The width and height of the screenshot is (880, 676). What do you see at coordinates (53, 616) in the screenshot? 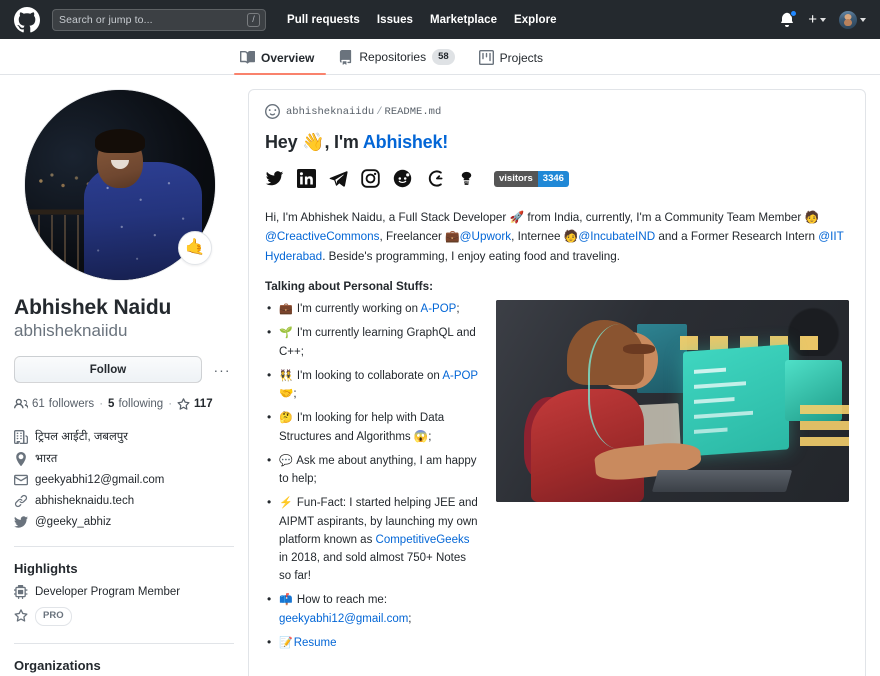
I see `pro-badge: PRO` at bounding box center [53, 616].